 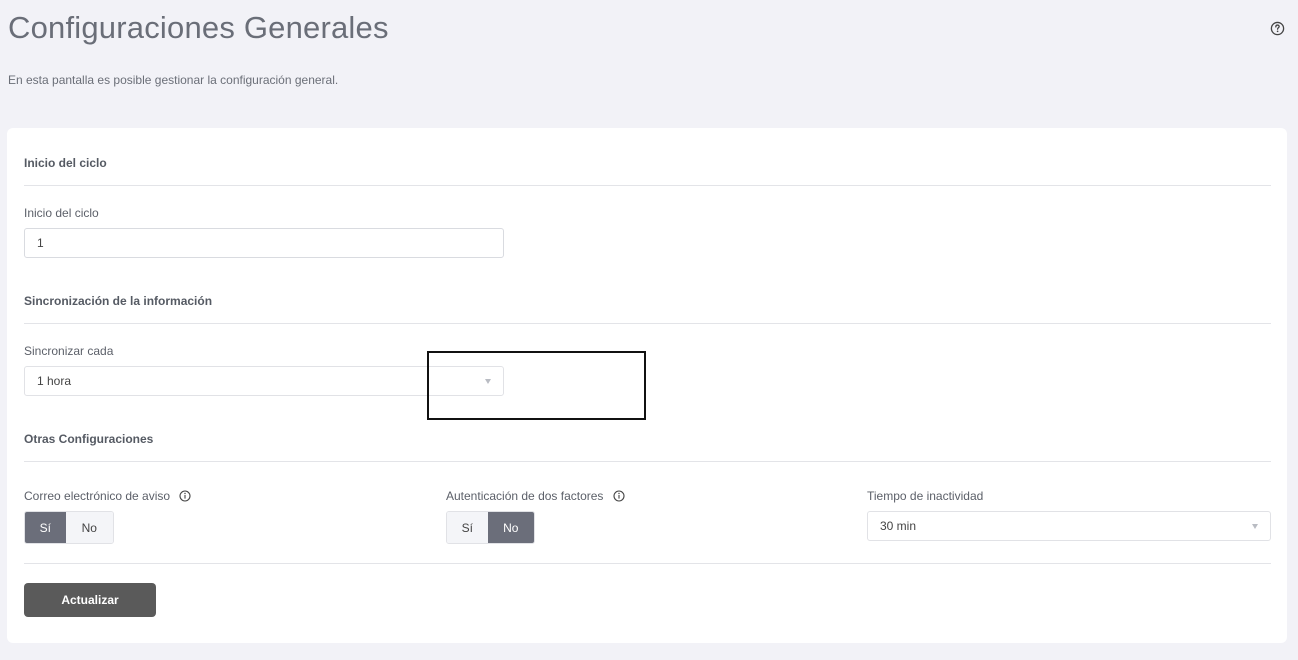 I want to click on page-title: Configuraciones Generales, so click(x=198, y=27).